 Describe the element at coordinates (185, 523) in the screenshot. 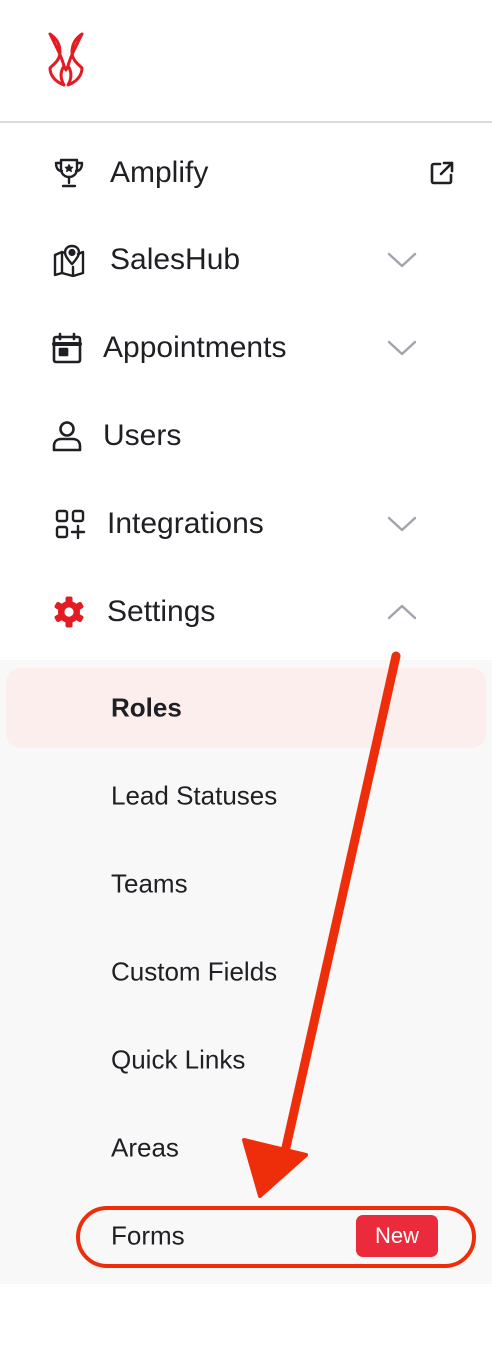

I see `nav-label-integrations: Integrations` at that location.